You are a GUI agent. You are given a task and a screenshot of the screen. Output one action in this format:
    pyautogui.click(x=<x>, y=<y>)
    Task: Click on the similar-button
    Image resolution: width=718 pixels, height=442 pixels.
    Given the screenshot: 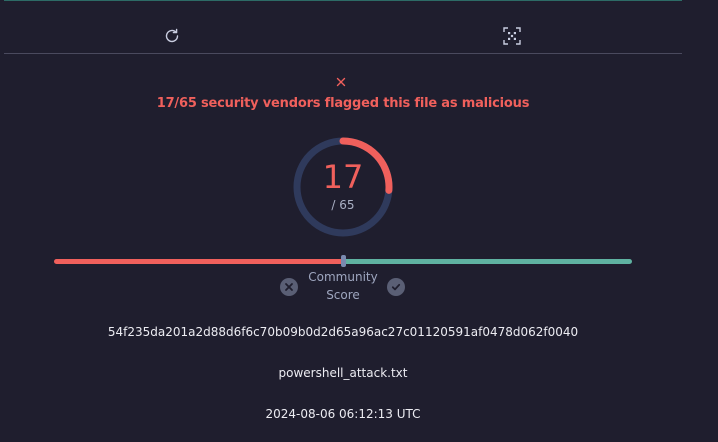 What is the action you would take?
    pyautogui.click(x=512, y=36)
    